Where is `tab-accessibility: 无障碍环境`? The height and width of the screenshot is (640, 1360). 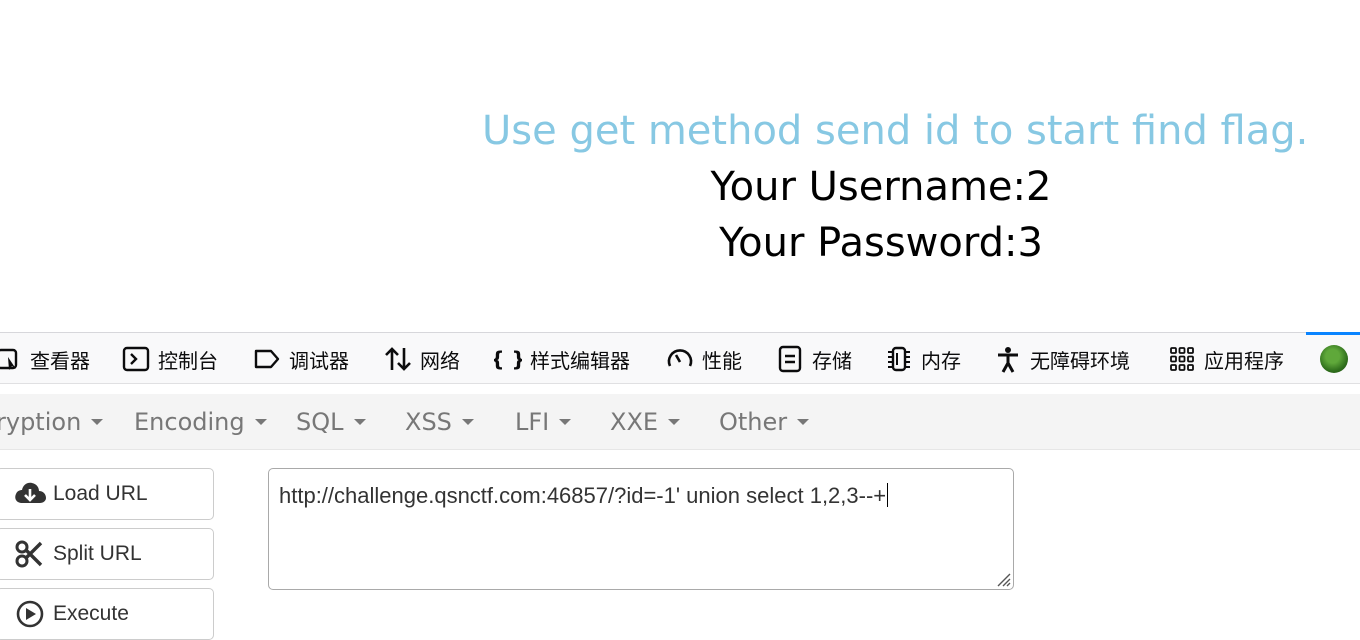 tab-accessibility: 无障碍环境 is located at coordinates (1062, 359).